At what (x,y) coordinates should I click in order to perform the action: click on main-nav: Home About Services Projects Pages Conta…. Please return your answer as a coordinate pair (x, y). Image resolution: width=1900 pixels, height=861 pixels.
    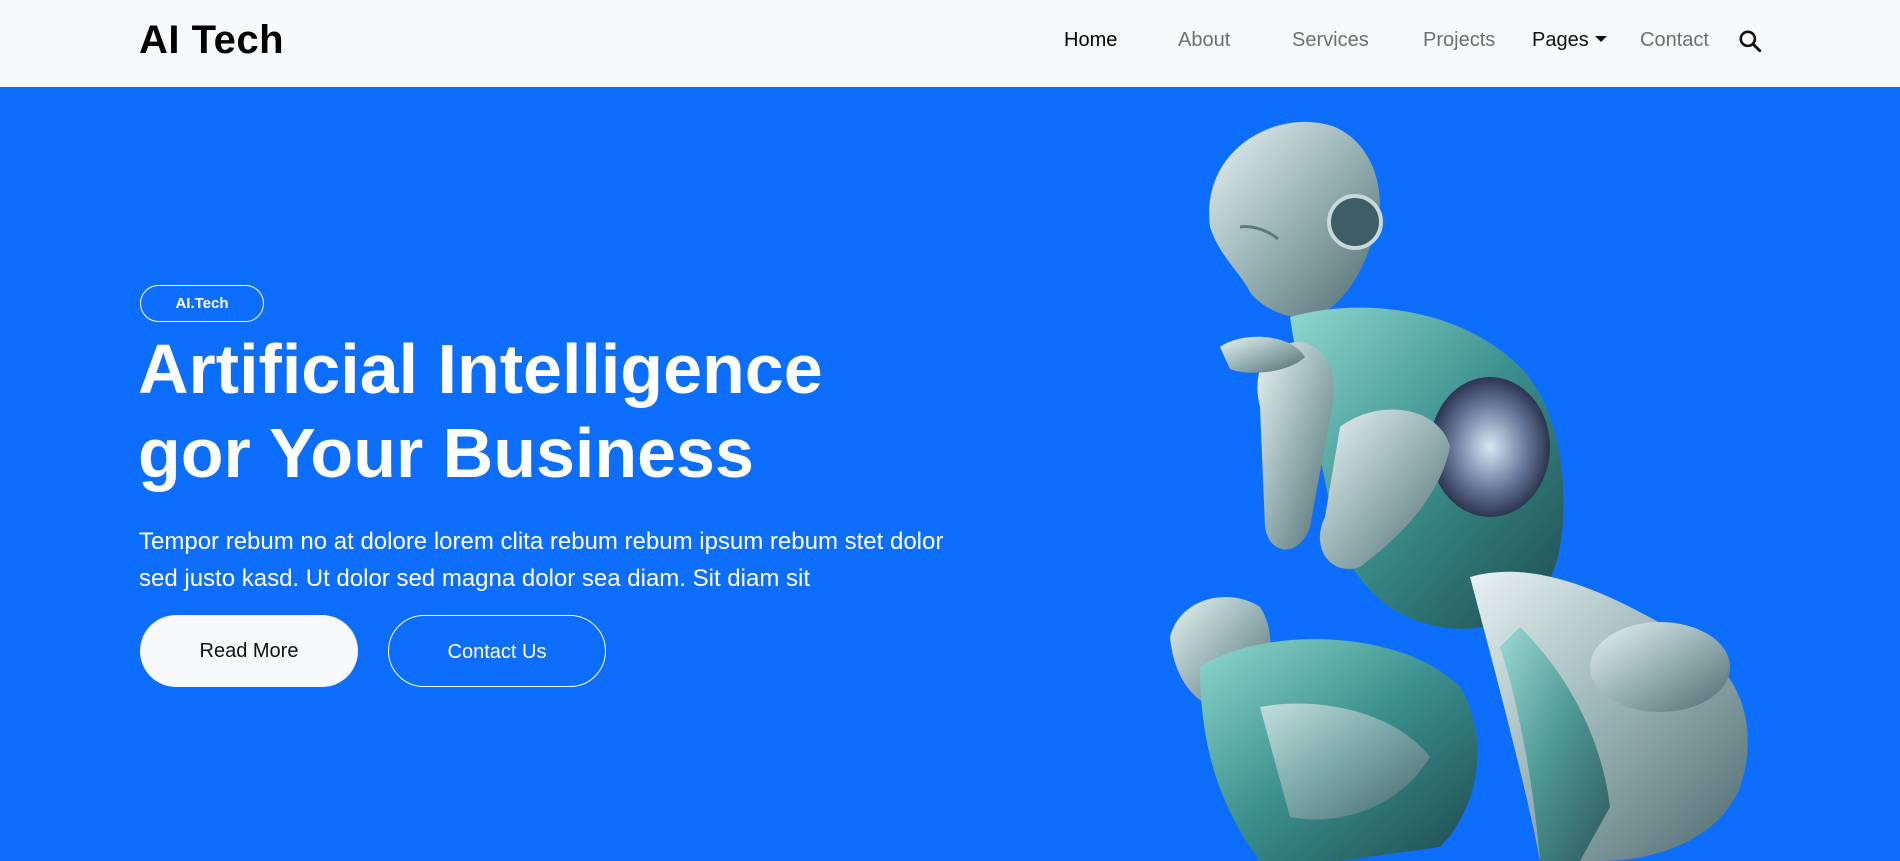
    Looking at the image, I should click on (950, 43).